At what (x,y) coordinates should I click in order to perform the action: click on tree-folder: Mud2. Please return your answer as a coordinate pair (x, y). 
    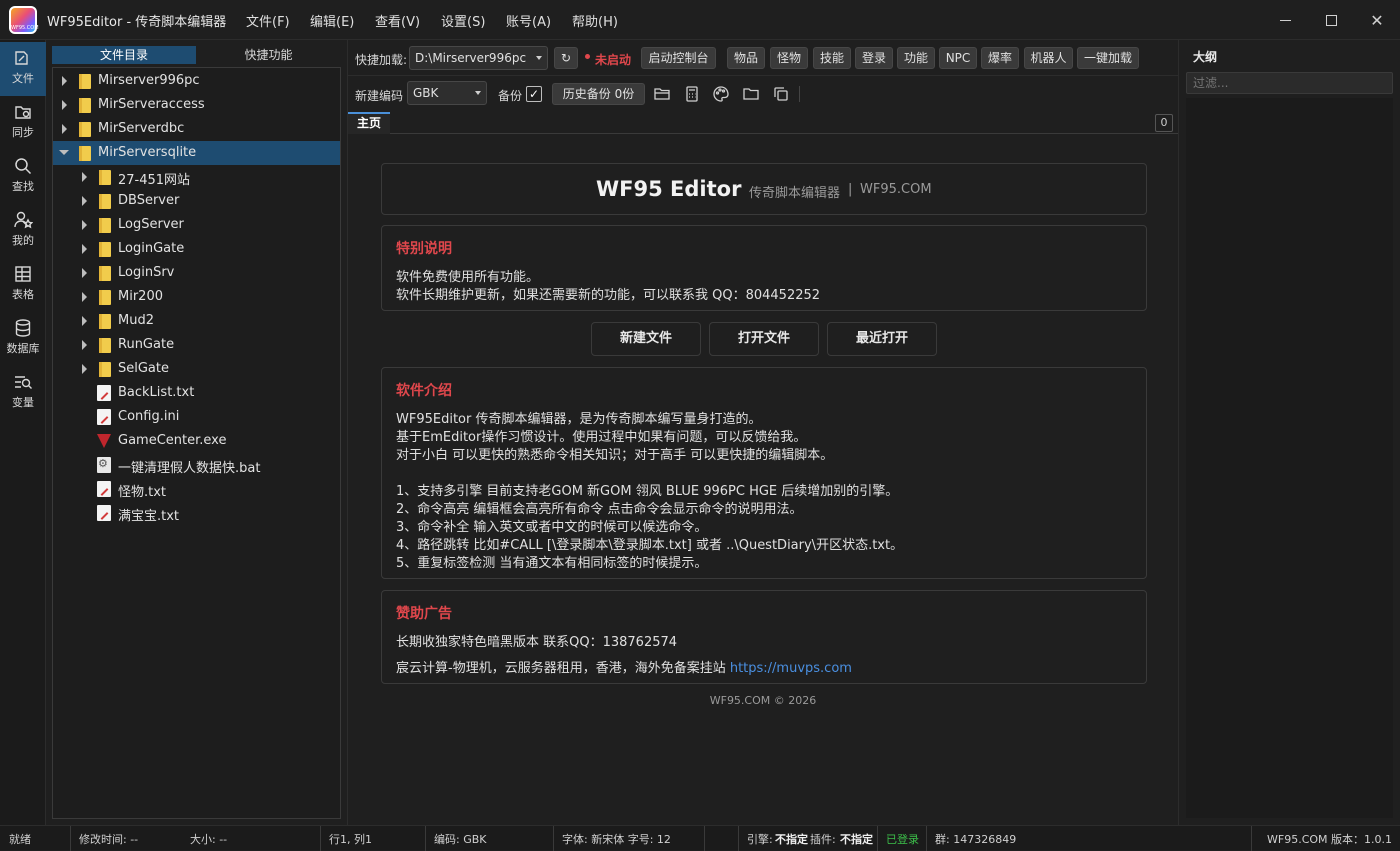
    Looking at the image, I should click on (196, 321).